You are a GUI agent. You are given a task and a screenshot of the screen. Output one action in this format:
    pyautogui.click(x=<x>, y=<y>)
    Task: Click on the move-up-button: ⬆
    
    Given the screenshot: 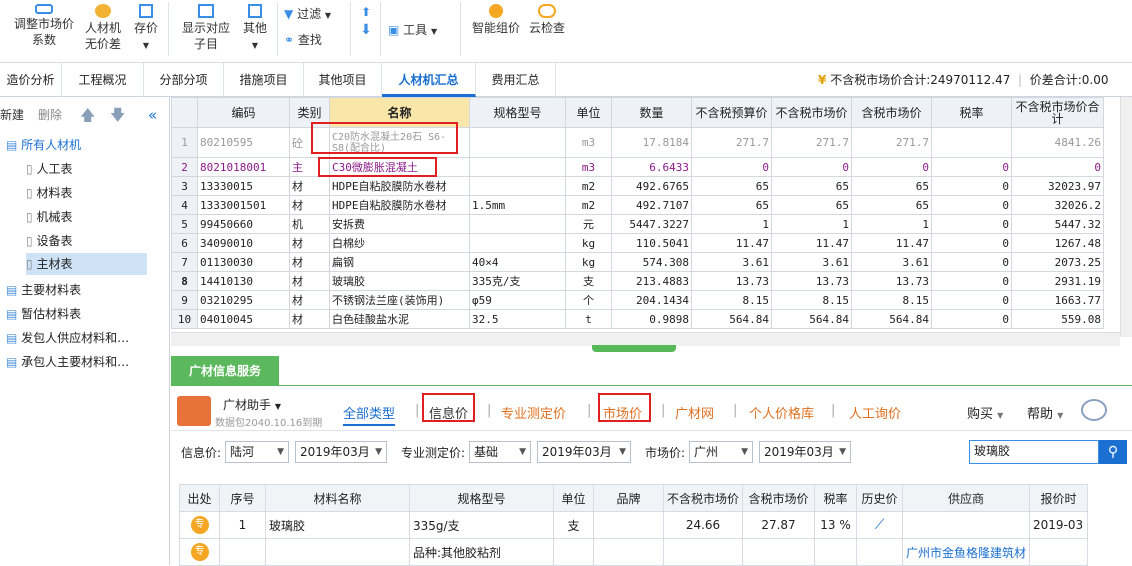 What is the action you would take?
    pyautogui.click(x=366, y=12)
    